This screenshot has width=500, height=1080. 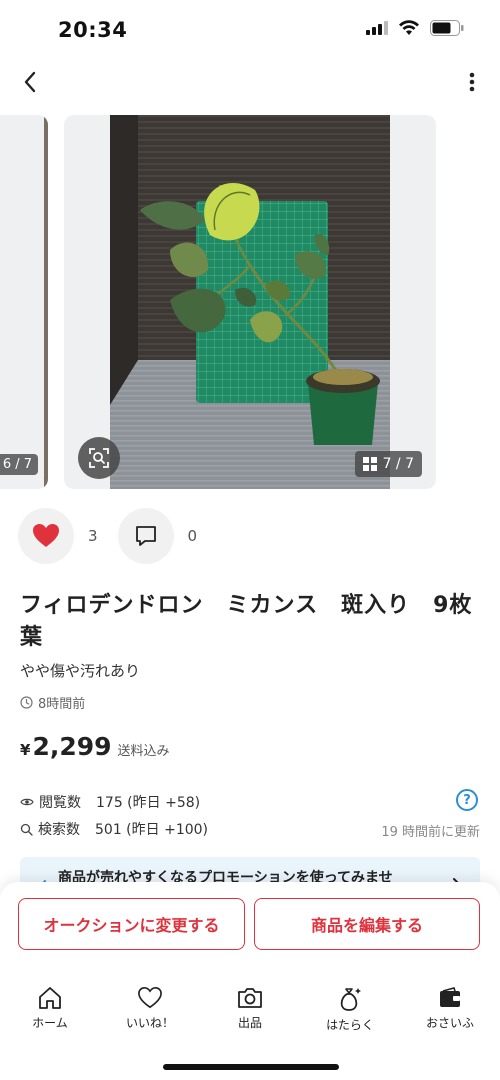 What do you see at coordinates (409, 27) in the screenshot?
I see `wifi-icon` at bounding box center [409, 27].